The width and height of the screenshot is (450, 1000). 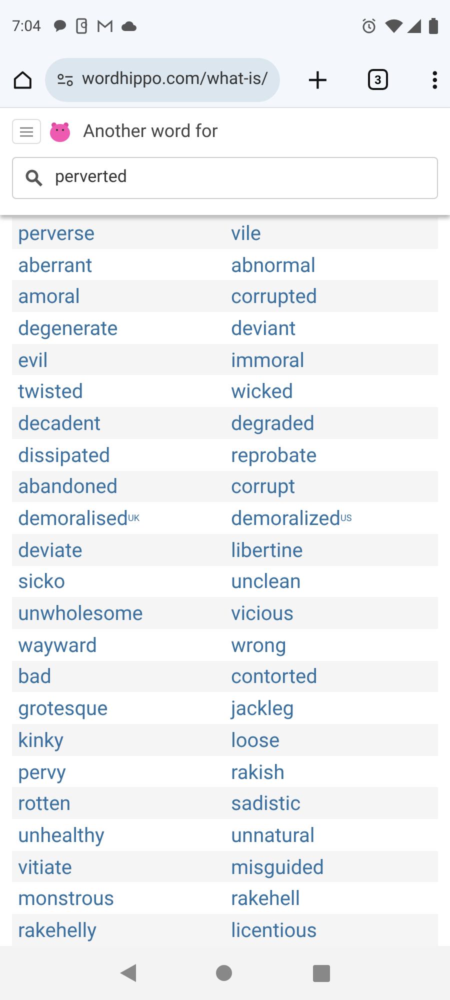 I want to click on synonym-link: deviate, so click(x=50, y=550).